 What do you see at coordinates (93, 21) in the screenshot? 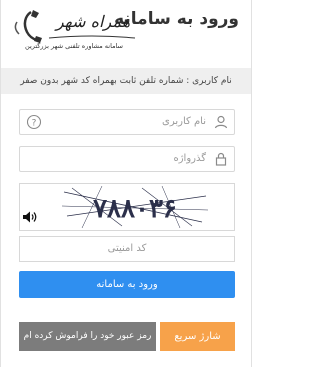
I see `logo-name: همراه شهر` at bounding box center [93, 21].